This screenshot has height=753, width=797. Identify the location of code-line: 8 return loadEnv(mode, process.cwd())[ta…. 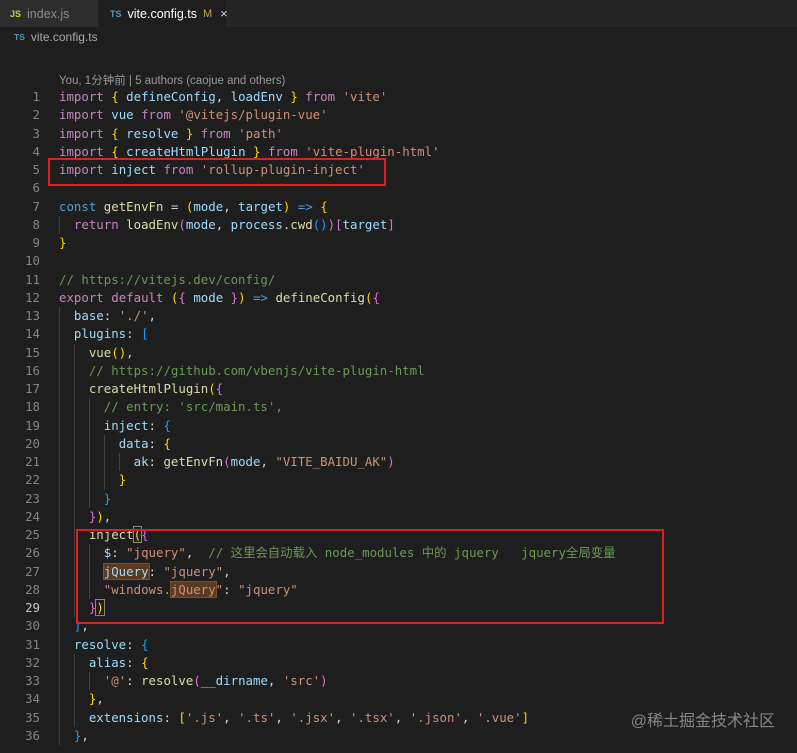
(398, 224).